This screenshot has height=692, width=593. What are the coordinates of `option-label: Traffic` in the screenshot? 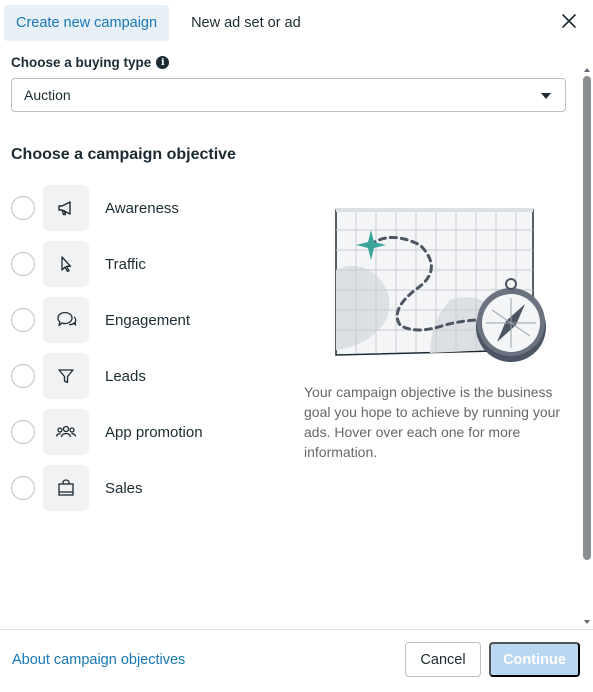 It's located at (125, 264).